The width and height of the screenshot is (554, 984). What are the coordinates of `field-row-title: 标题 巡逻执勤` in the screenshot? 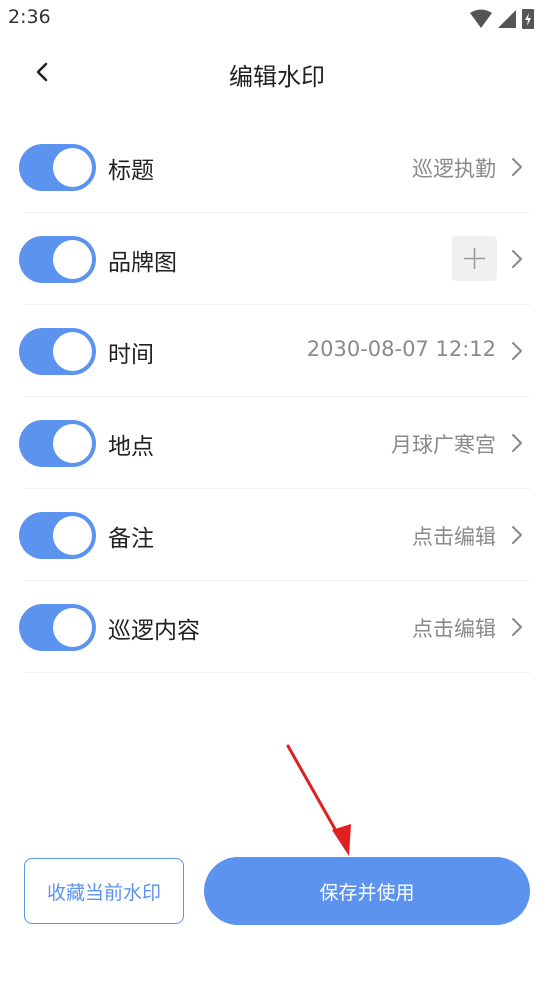 It's located at (277, 167).